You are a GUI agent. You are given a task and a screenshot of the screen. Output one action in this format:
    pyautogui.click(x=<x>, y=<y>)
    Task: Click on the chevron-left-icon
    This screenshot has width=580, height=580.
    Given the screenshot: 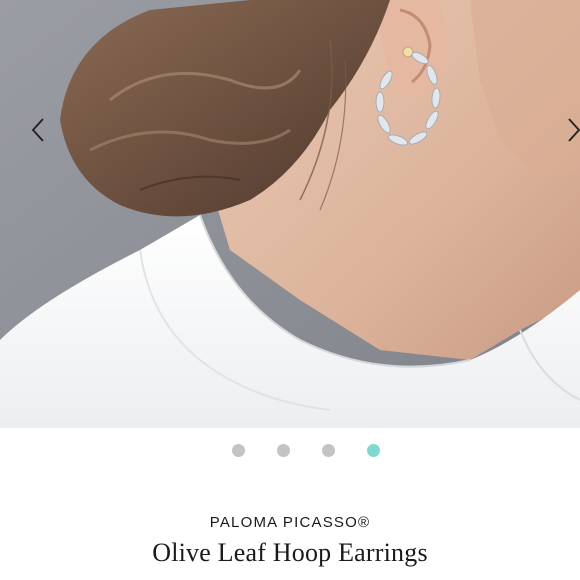 What is the action you would take?
    pyautogui.click(x=37, y=130)
    